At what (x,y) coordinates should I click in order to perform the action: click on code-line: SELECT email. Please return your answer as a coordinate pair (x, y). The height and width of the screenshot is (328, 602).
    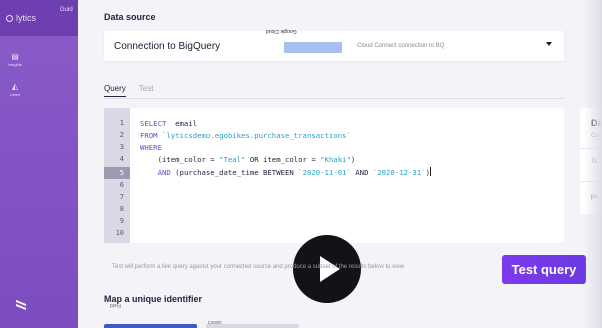
    Looking at the image, I should click on (168, 123).